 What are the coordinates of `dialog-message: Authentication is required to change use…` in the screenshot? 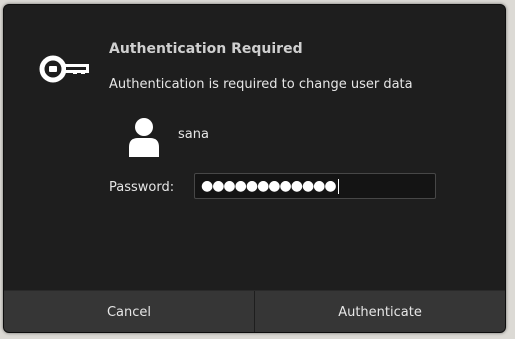 It's located at (261, 84).